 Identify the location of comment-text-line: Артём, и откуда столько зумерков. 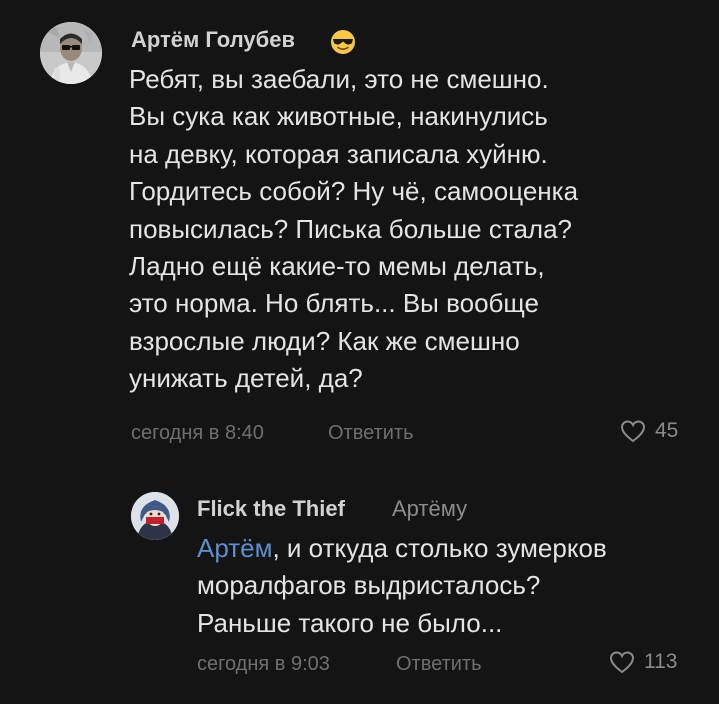
(447, 548).